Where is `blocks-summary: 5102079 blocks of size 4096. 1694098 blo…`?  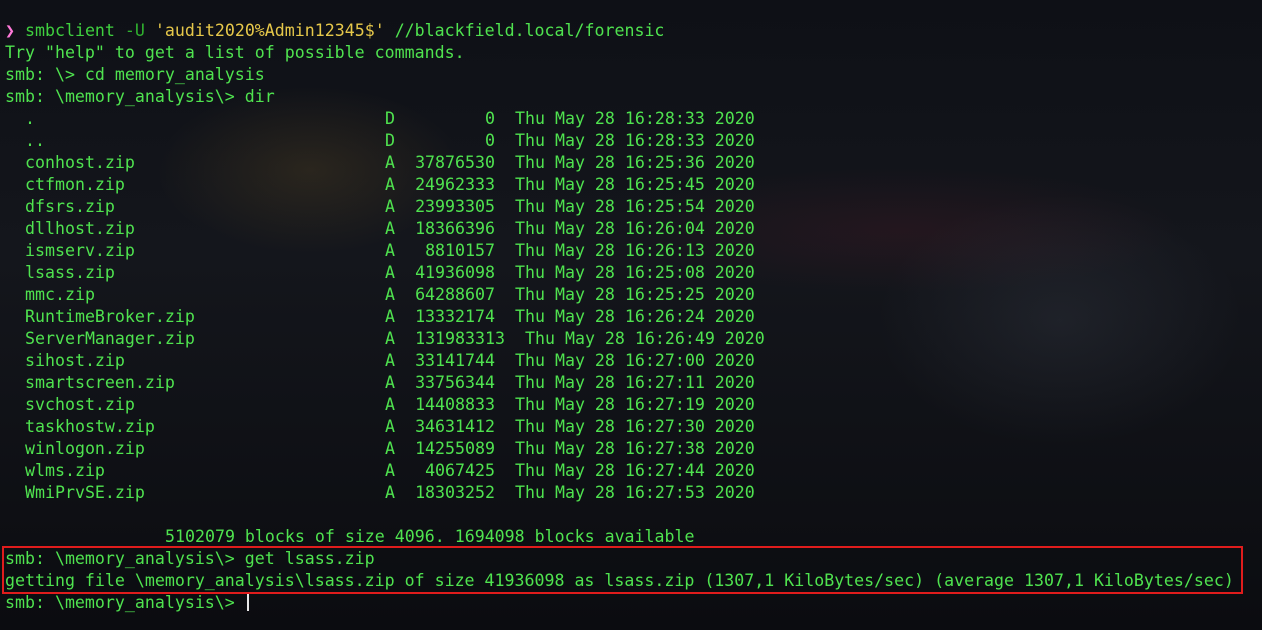
blocks-summary: 5102079 blocks of size 4096. 1694098 blo… is located at coordinates (430, 536).